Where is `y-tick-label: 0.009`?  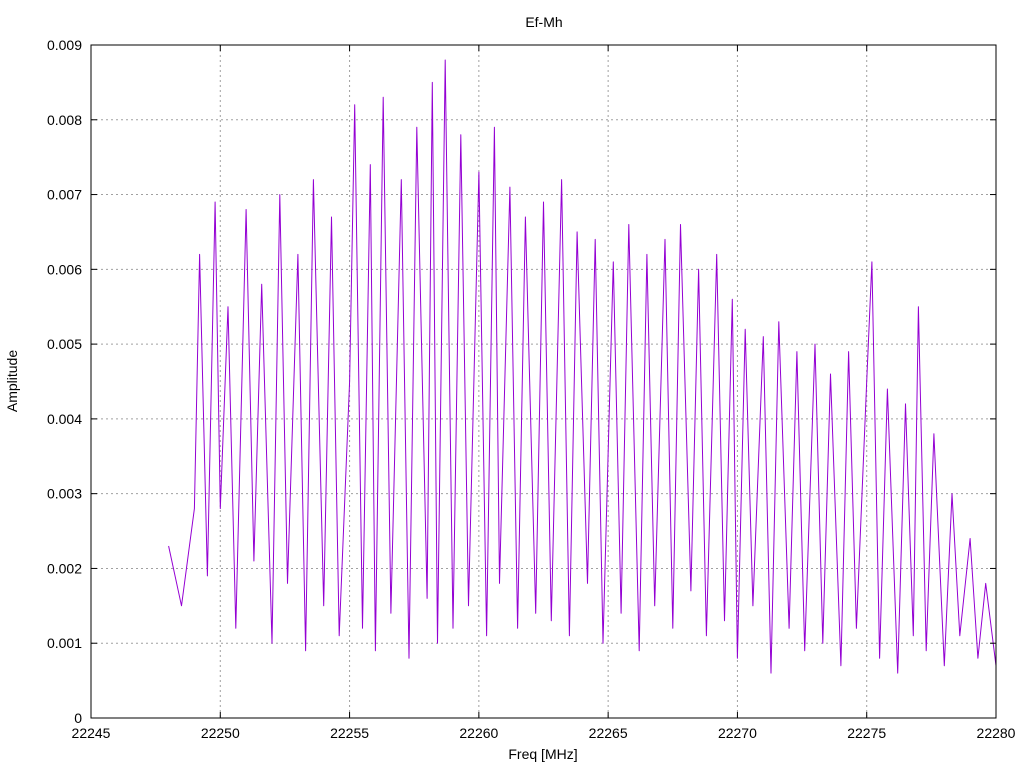 y-tick-label: 0.009 is located at coordinates (64, 45).